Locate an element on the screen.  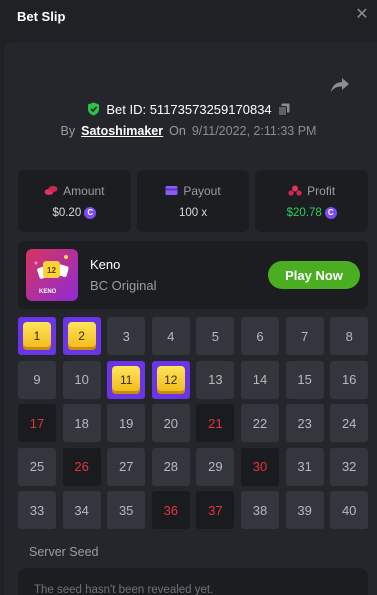
keno-tile: 21 is located at coordinates (215, 423).